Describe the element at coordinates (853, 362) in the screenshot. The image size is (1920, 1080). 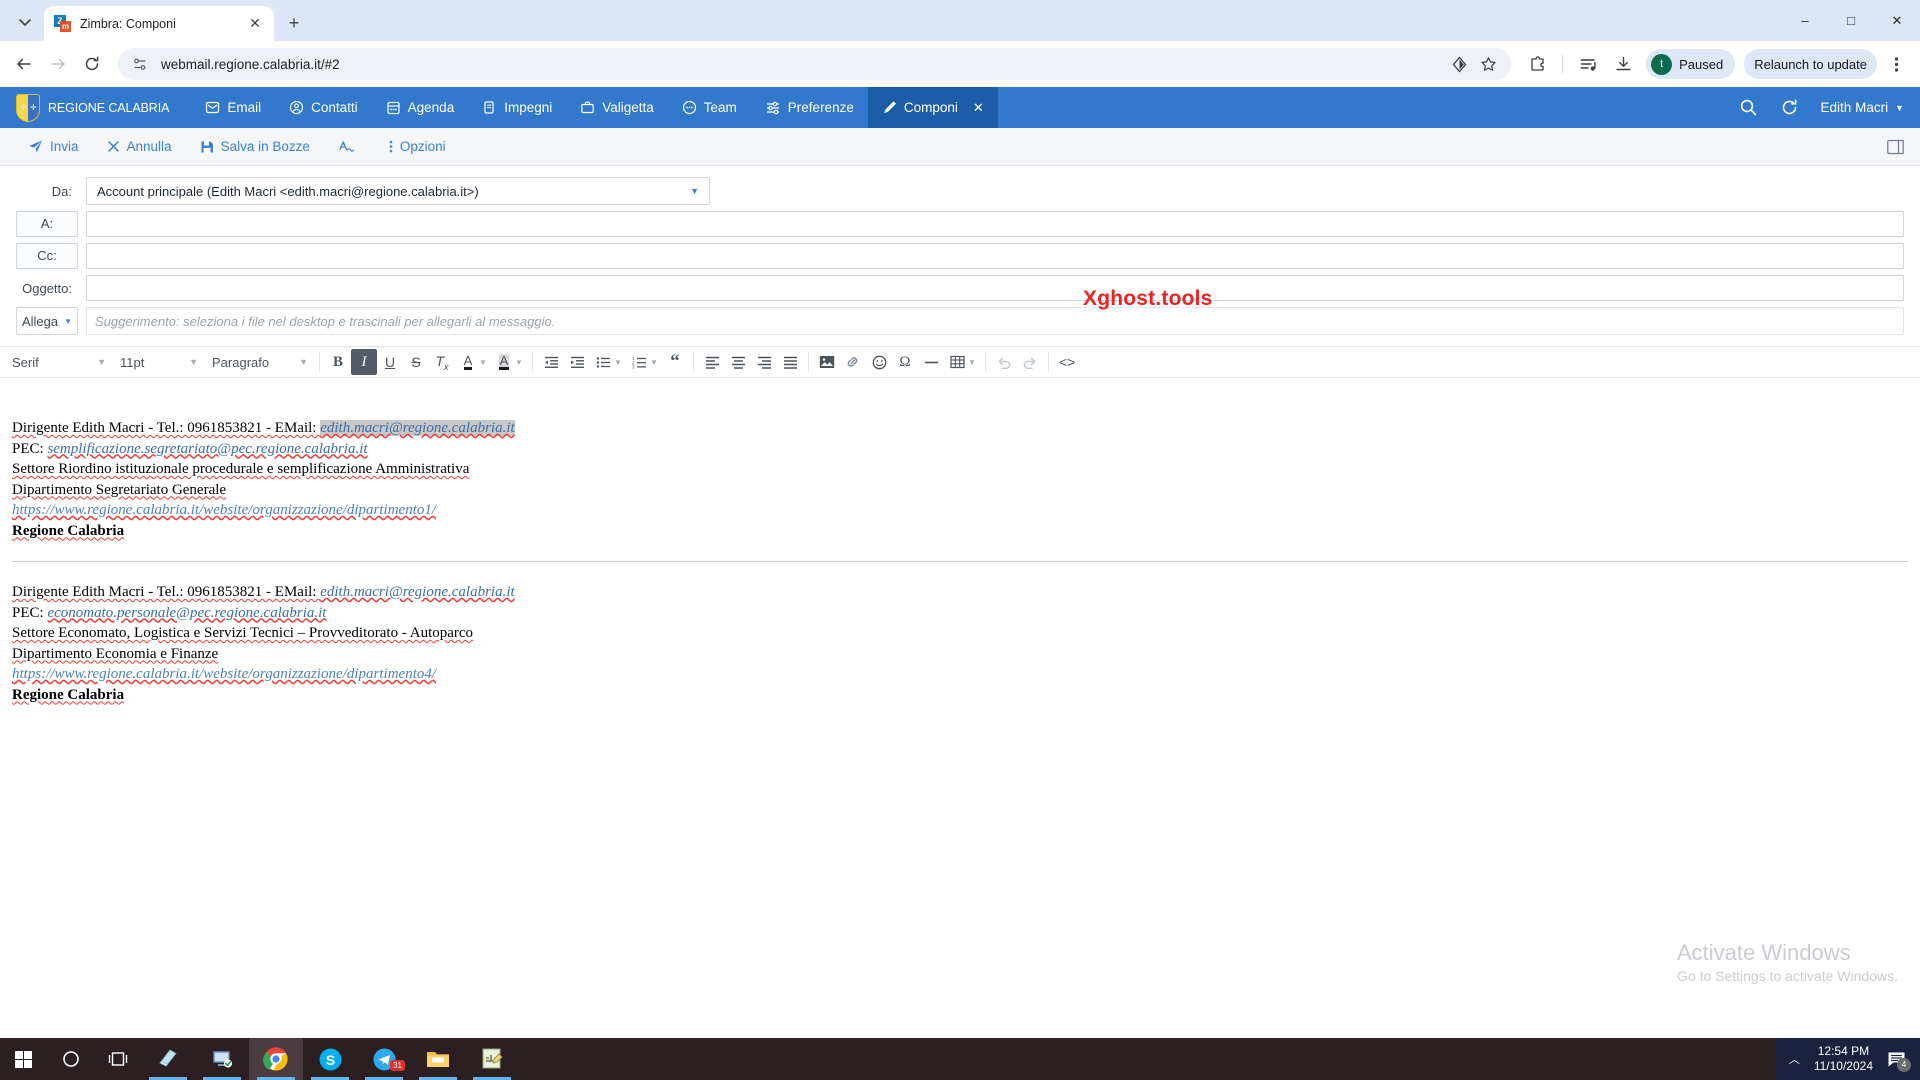
I see `insert-link-button` at that location.